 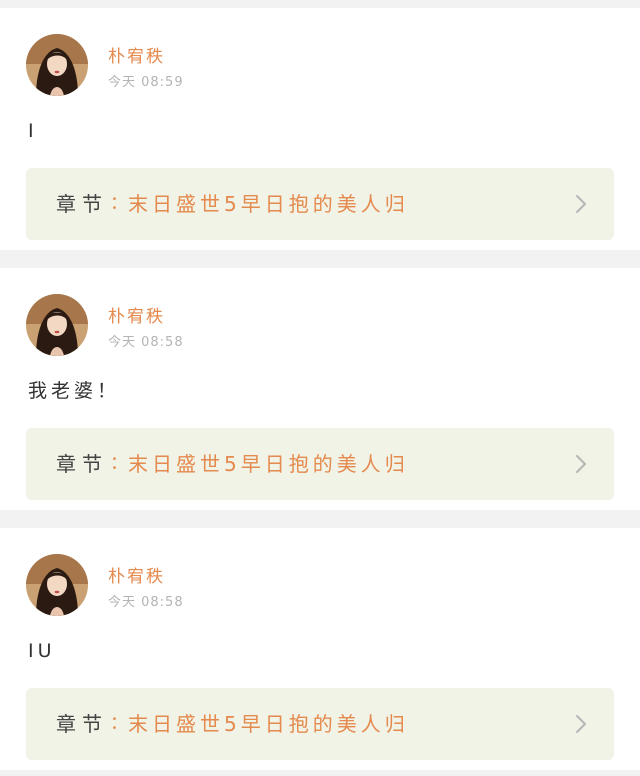 I want to click on comment-text: 我老婆！, so click(x=74, y=391).